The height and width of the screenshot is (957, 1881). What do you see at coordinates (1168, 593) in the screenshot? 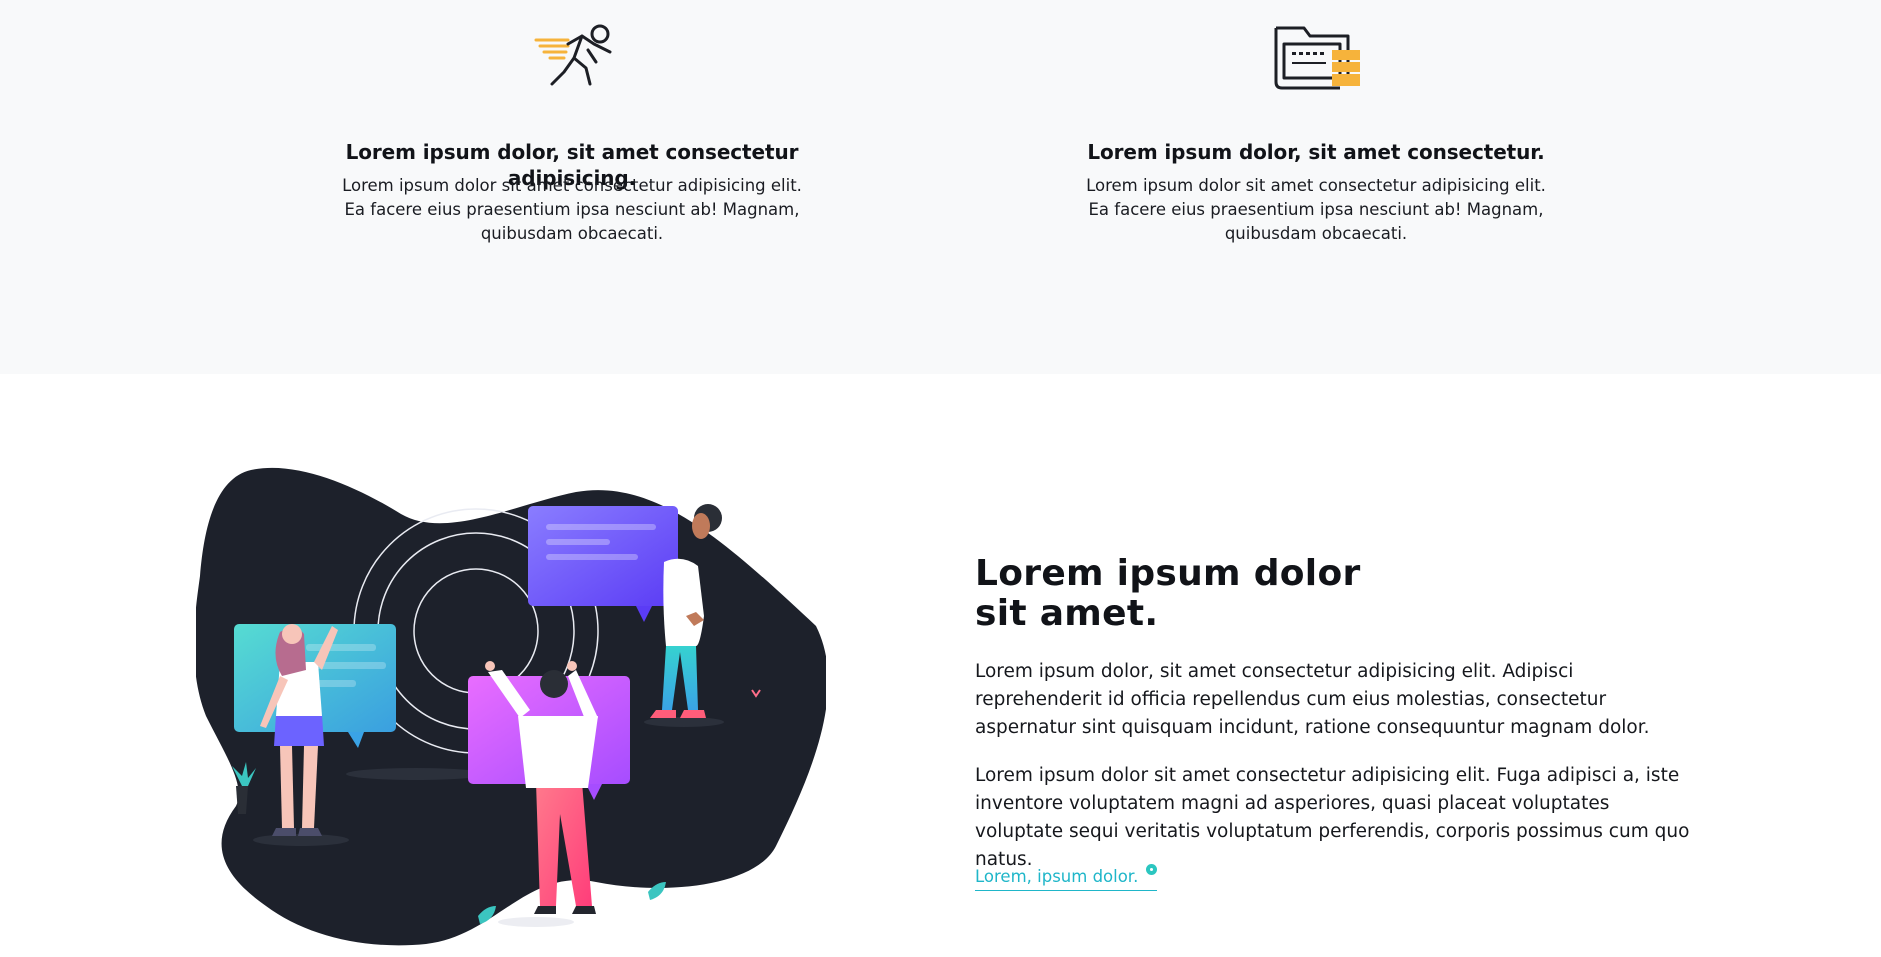
I see `about-title: Lorem ipsum dolor sit amet.` at bounding box center [1168, 593].